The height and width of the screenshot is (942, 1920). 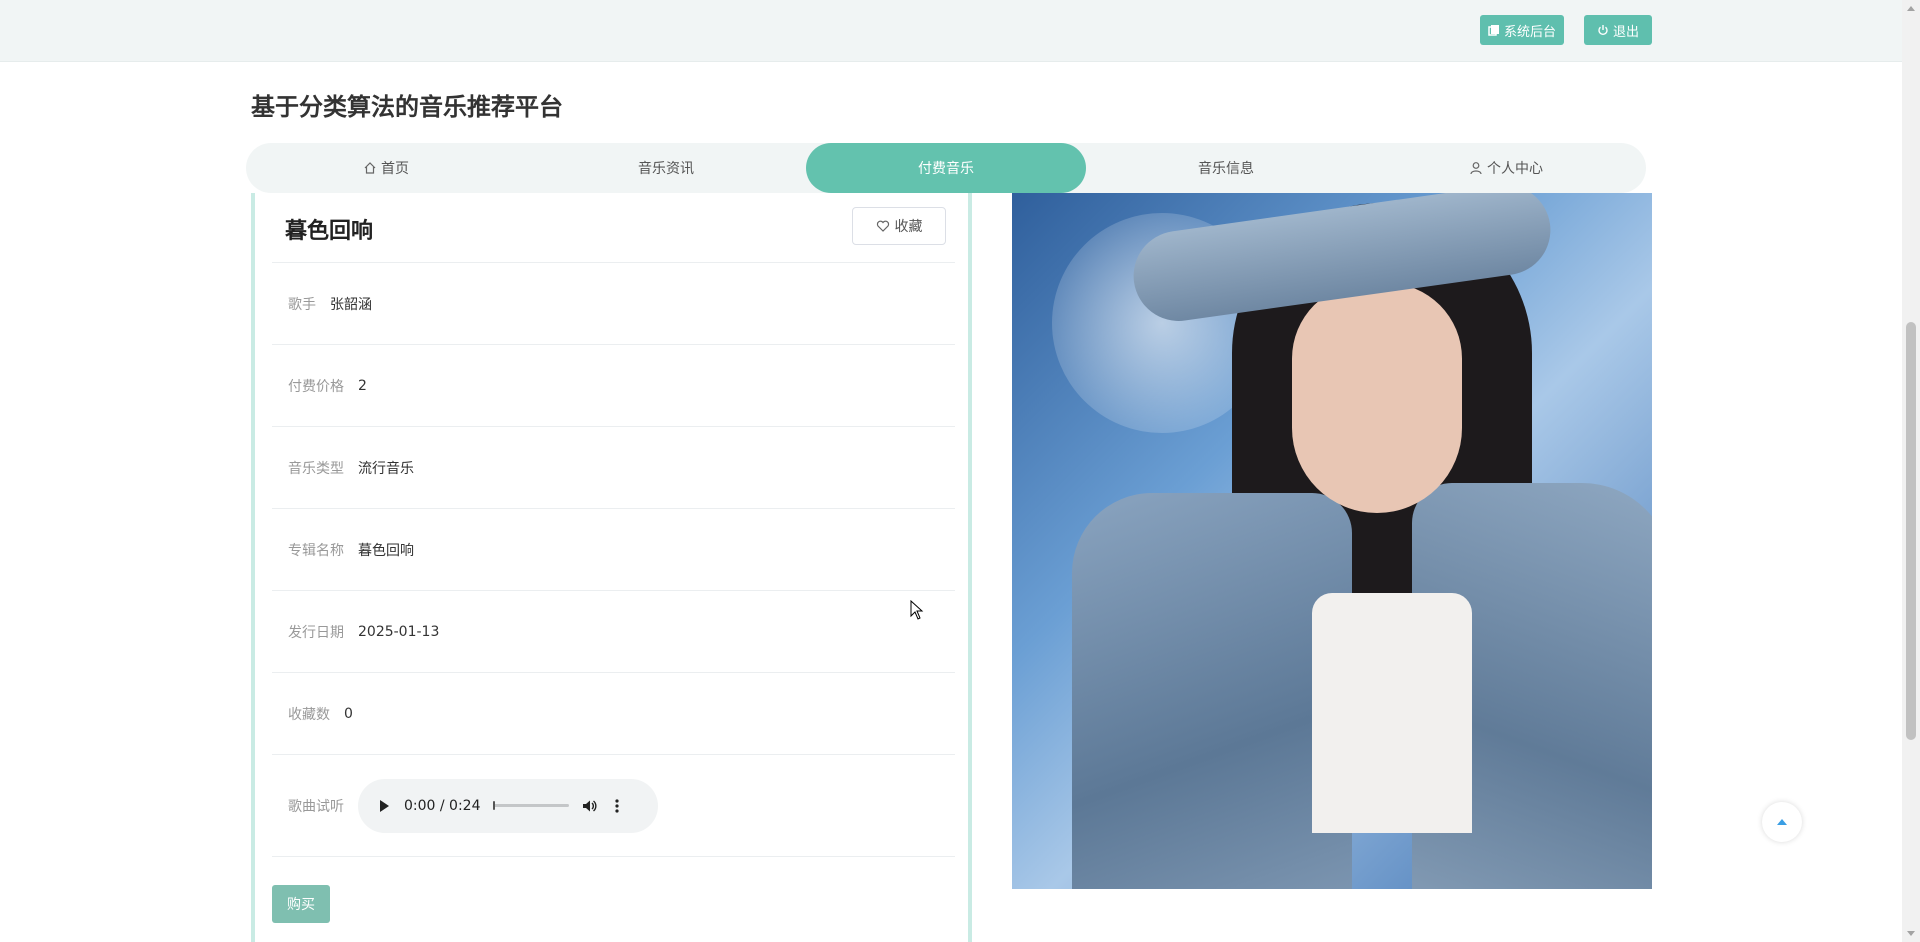 I want to click on page-scrollbar, so click(x=1911, y=471).